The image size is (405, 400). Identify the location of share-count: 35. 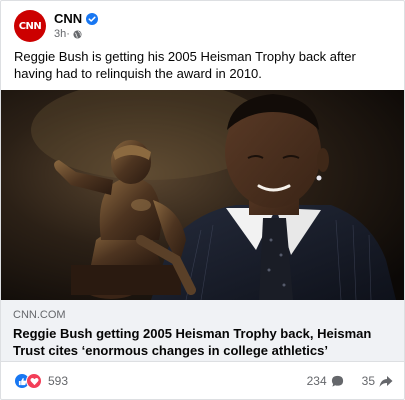
(368, 381).